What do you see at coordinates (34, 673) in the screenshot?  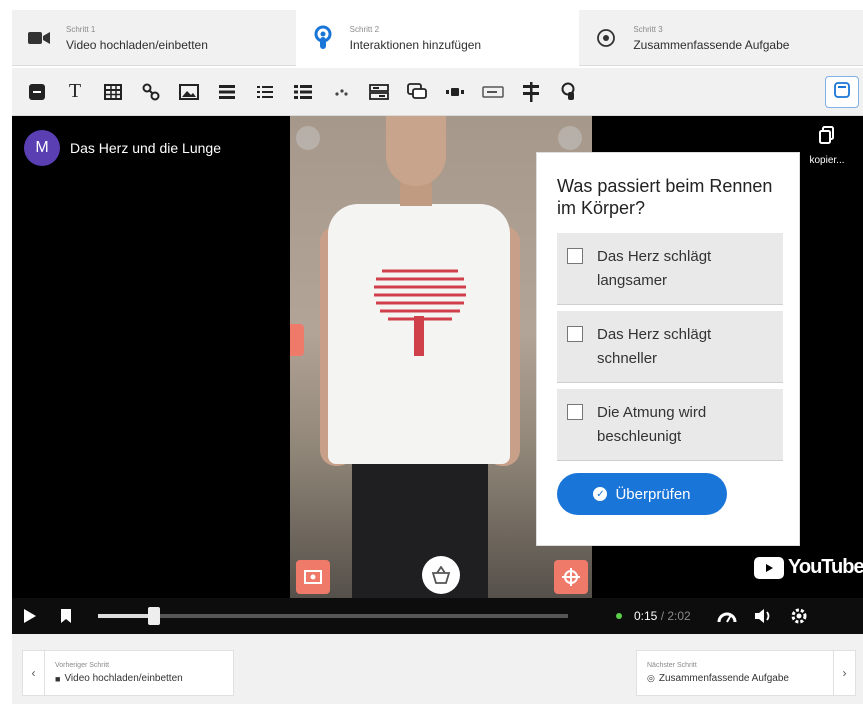 I see `chevron-left-icon: ‹` at bounding box center [34, 673].